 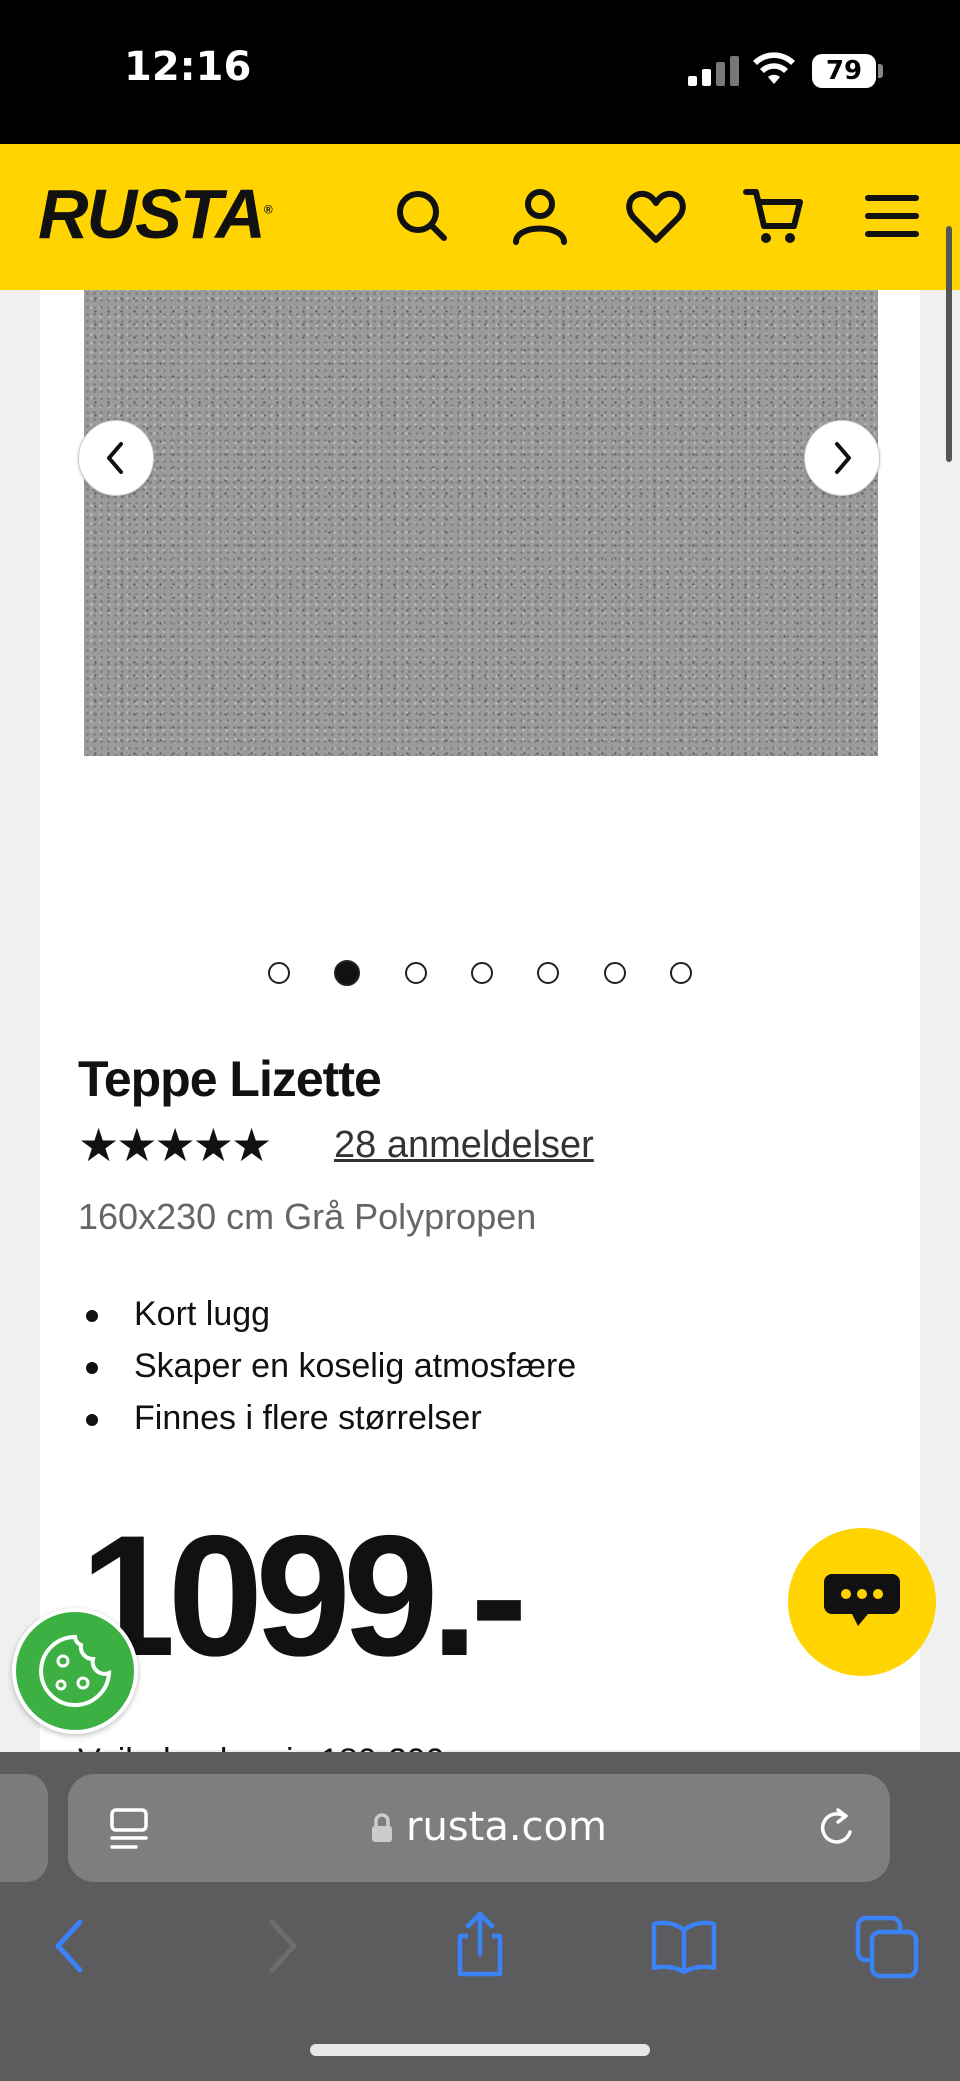 What do you see at coordinates (175, 1145) in the screenshot?
I see `rating-stars: ★★★★★` at bounding box center [175, 1145].